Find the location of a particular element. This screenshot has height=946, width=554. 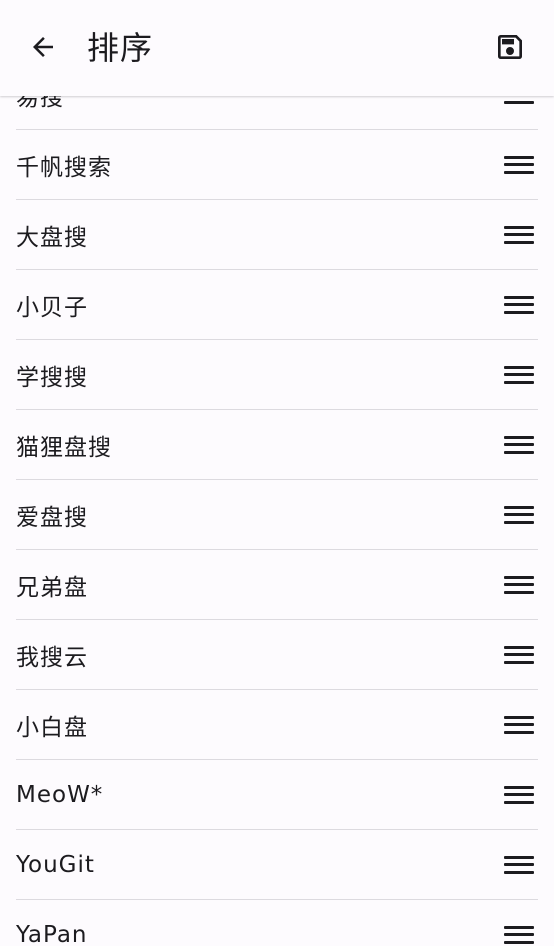

save-icon is located at coordinates (510, 47).